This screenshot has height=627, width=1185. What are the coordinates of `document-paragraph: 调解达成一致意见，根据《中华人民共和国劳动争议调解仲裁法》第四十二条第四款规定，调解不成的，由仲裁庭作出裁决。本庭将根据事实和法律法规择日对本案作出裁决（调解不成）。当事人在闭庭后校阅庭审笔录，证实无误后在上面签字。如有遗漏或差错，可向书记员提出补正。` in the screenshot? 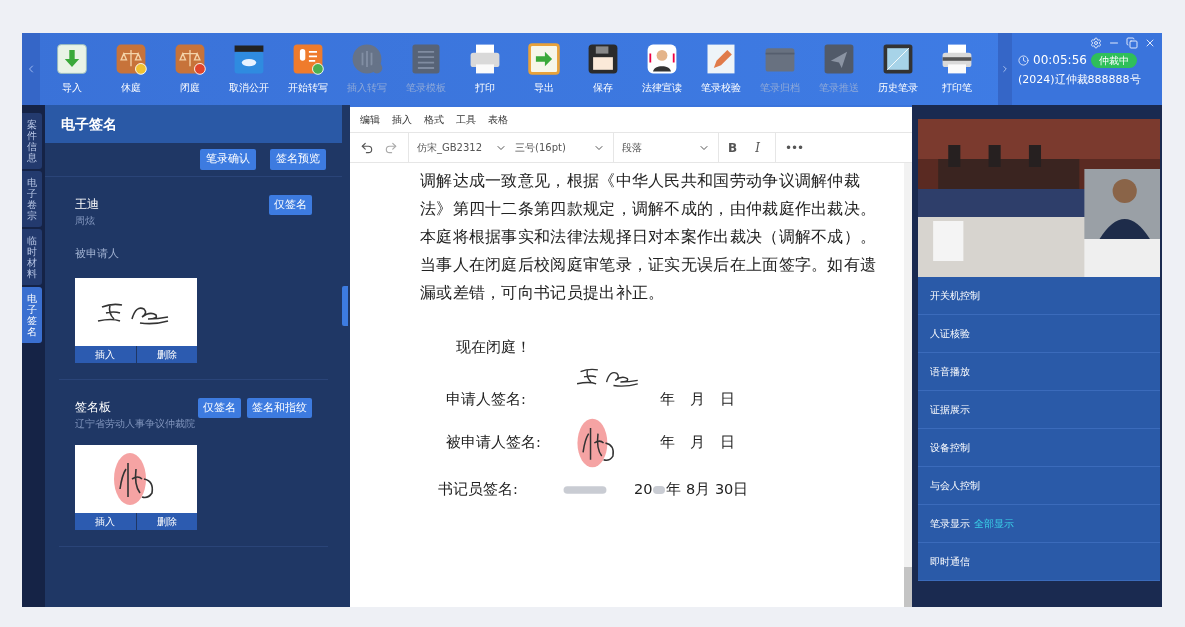 It's located at (649, 237).